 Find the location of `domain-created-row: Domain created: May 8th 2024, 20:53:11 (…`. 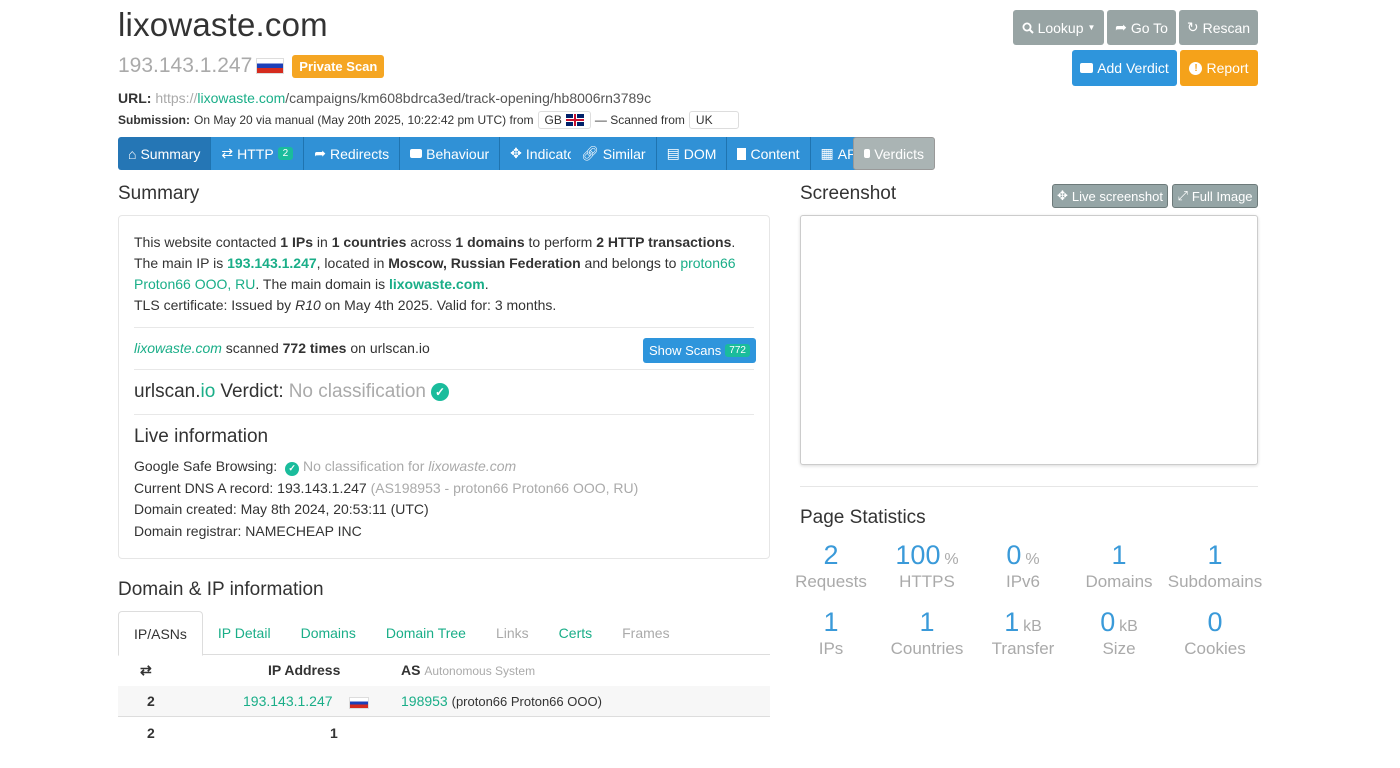

domain-created-row: Domain created: May 8th 2024, 20:53:11 (… is located at coordinates (281, 509).